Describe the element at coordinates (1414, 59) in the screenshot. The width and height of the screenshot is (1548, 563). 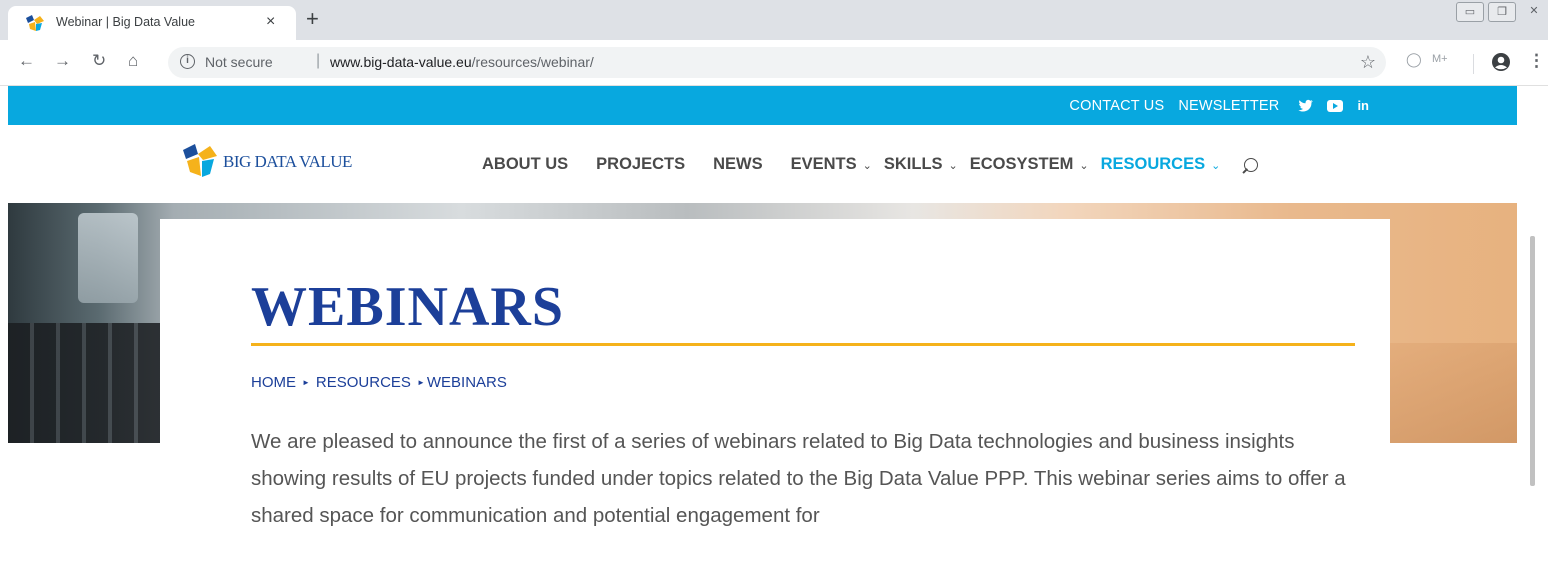
I see `extension-circle-icon: ◯` at that location.